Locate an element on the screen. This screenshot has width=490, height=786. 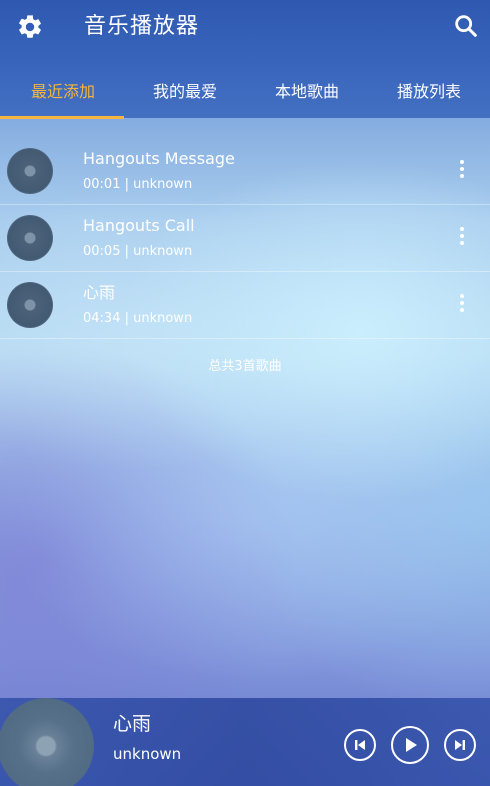
tab-favorites: 我的最爱 is located at coordinates (185, 95).